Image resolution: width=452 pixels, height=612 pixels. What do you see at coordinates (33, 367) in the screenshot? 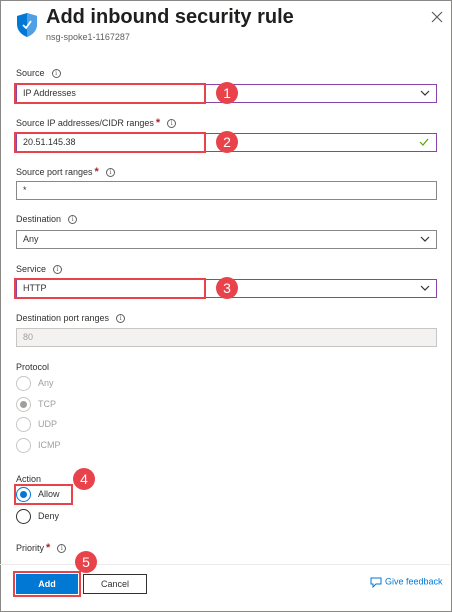
I see `protocol-label: Protocol` at bounding box center [33, 367].